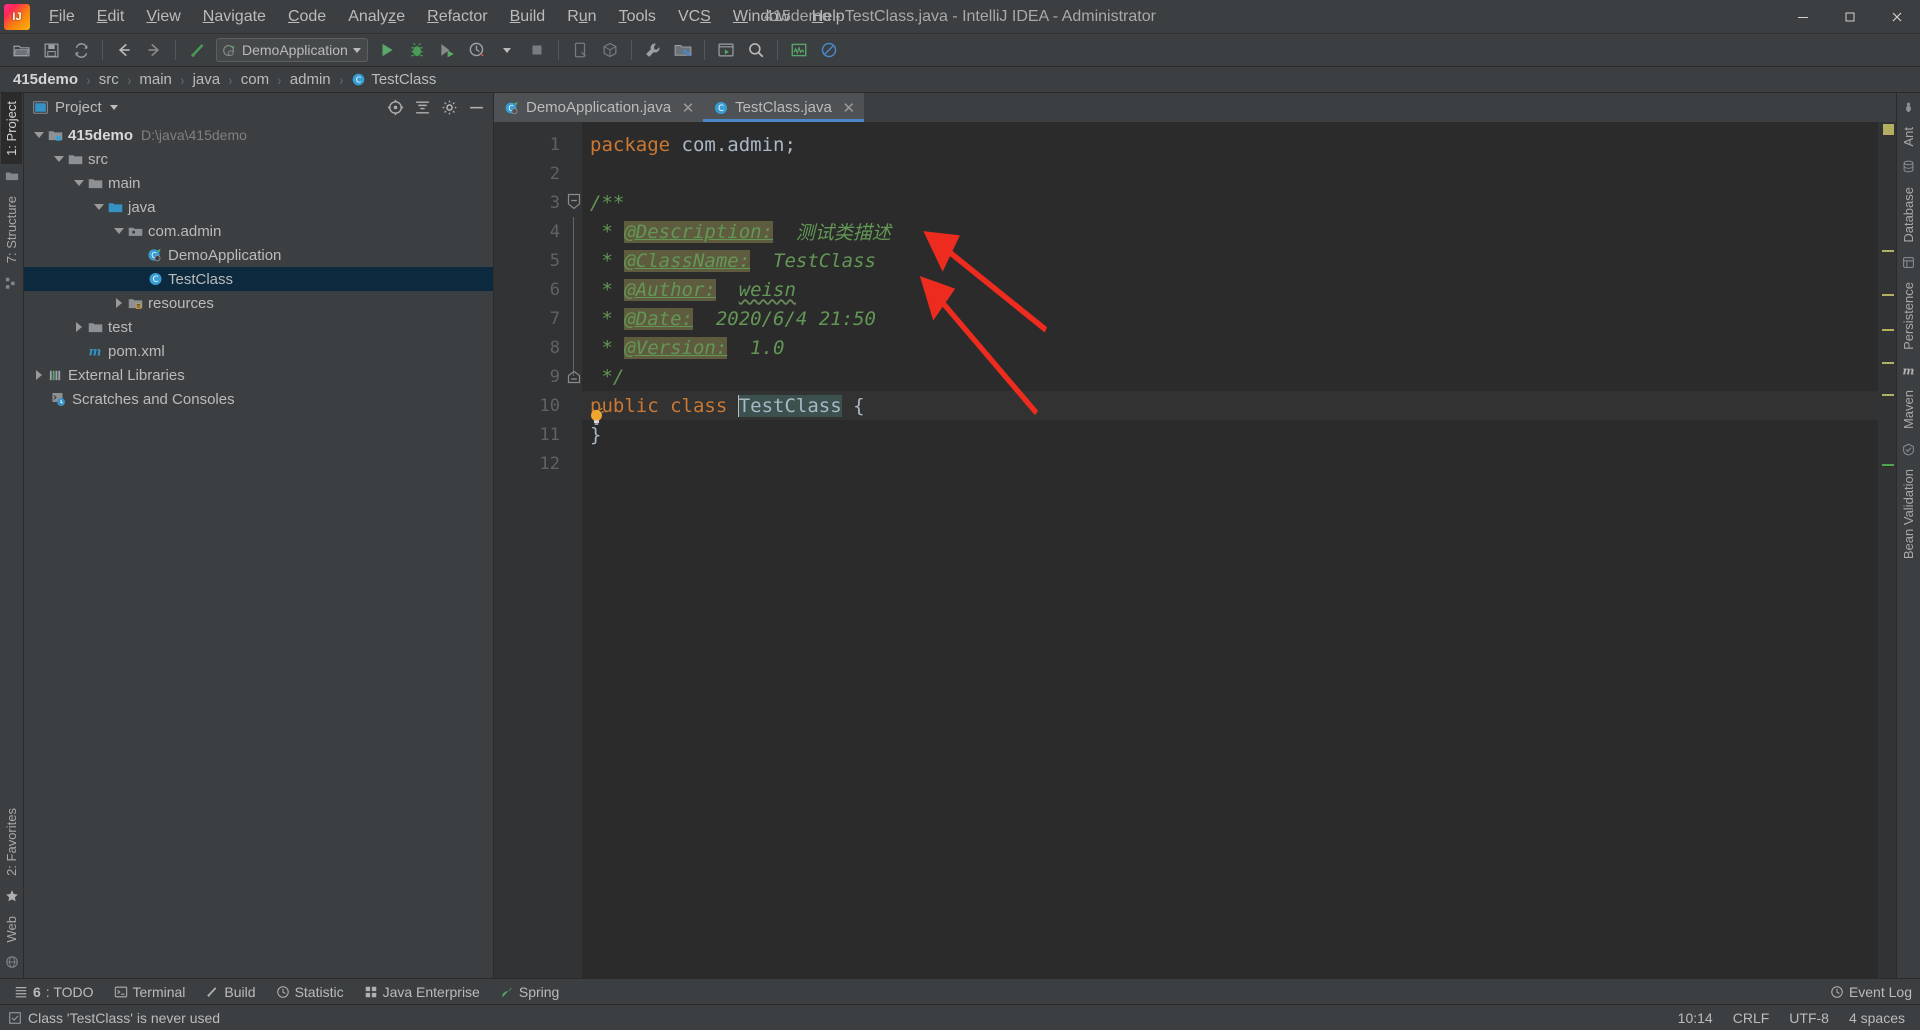 The image size is (1920, 1030). What do you see at coordinates (150, 992) in the screenshot?
I see `tool-window-button-terminal: Terminal` at bounding box center [150, 992].